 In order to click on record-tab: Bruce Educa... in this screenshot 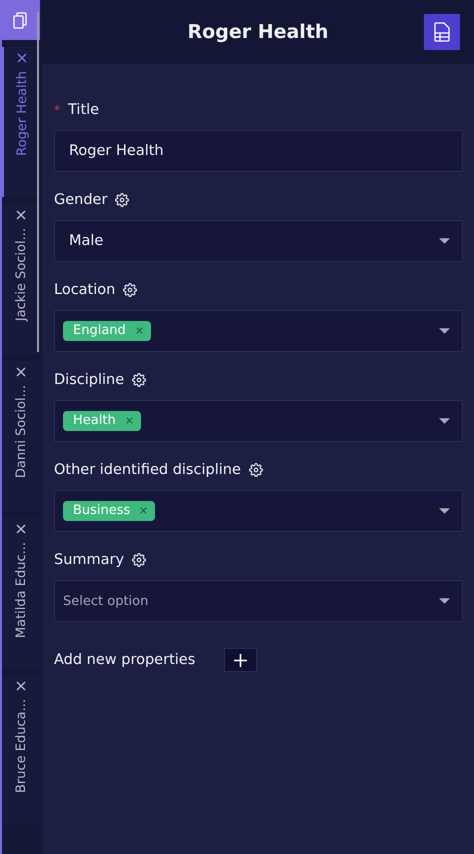, I will do `click(21, 750)`.